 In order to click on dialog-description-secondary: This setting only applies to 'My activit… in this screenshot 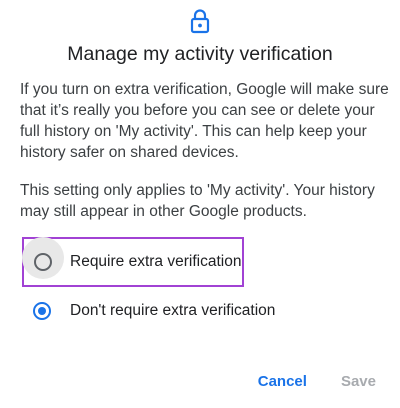, I will do `click(197, 201)`.